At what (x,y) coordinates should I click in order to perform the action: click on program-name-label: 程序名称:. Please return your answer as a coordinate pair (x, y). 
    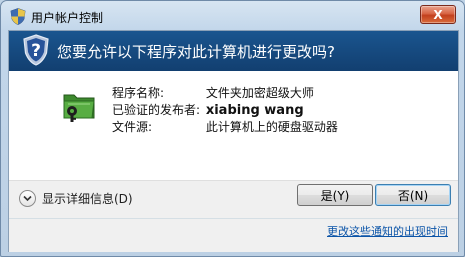
    Looking at the image, I should click on (138, 93).